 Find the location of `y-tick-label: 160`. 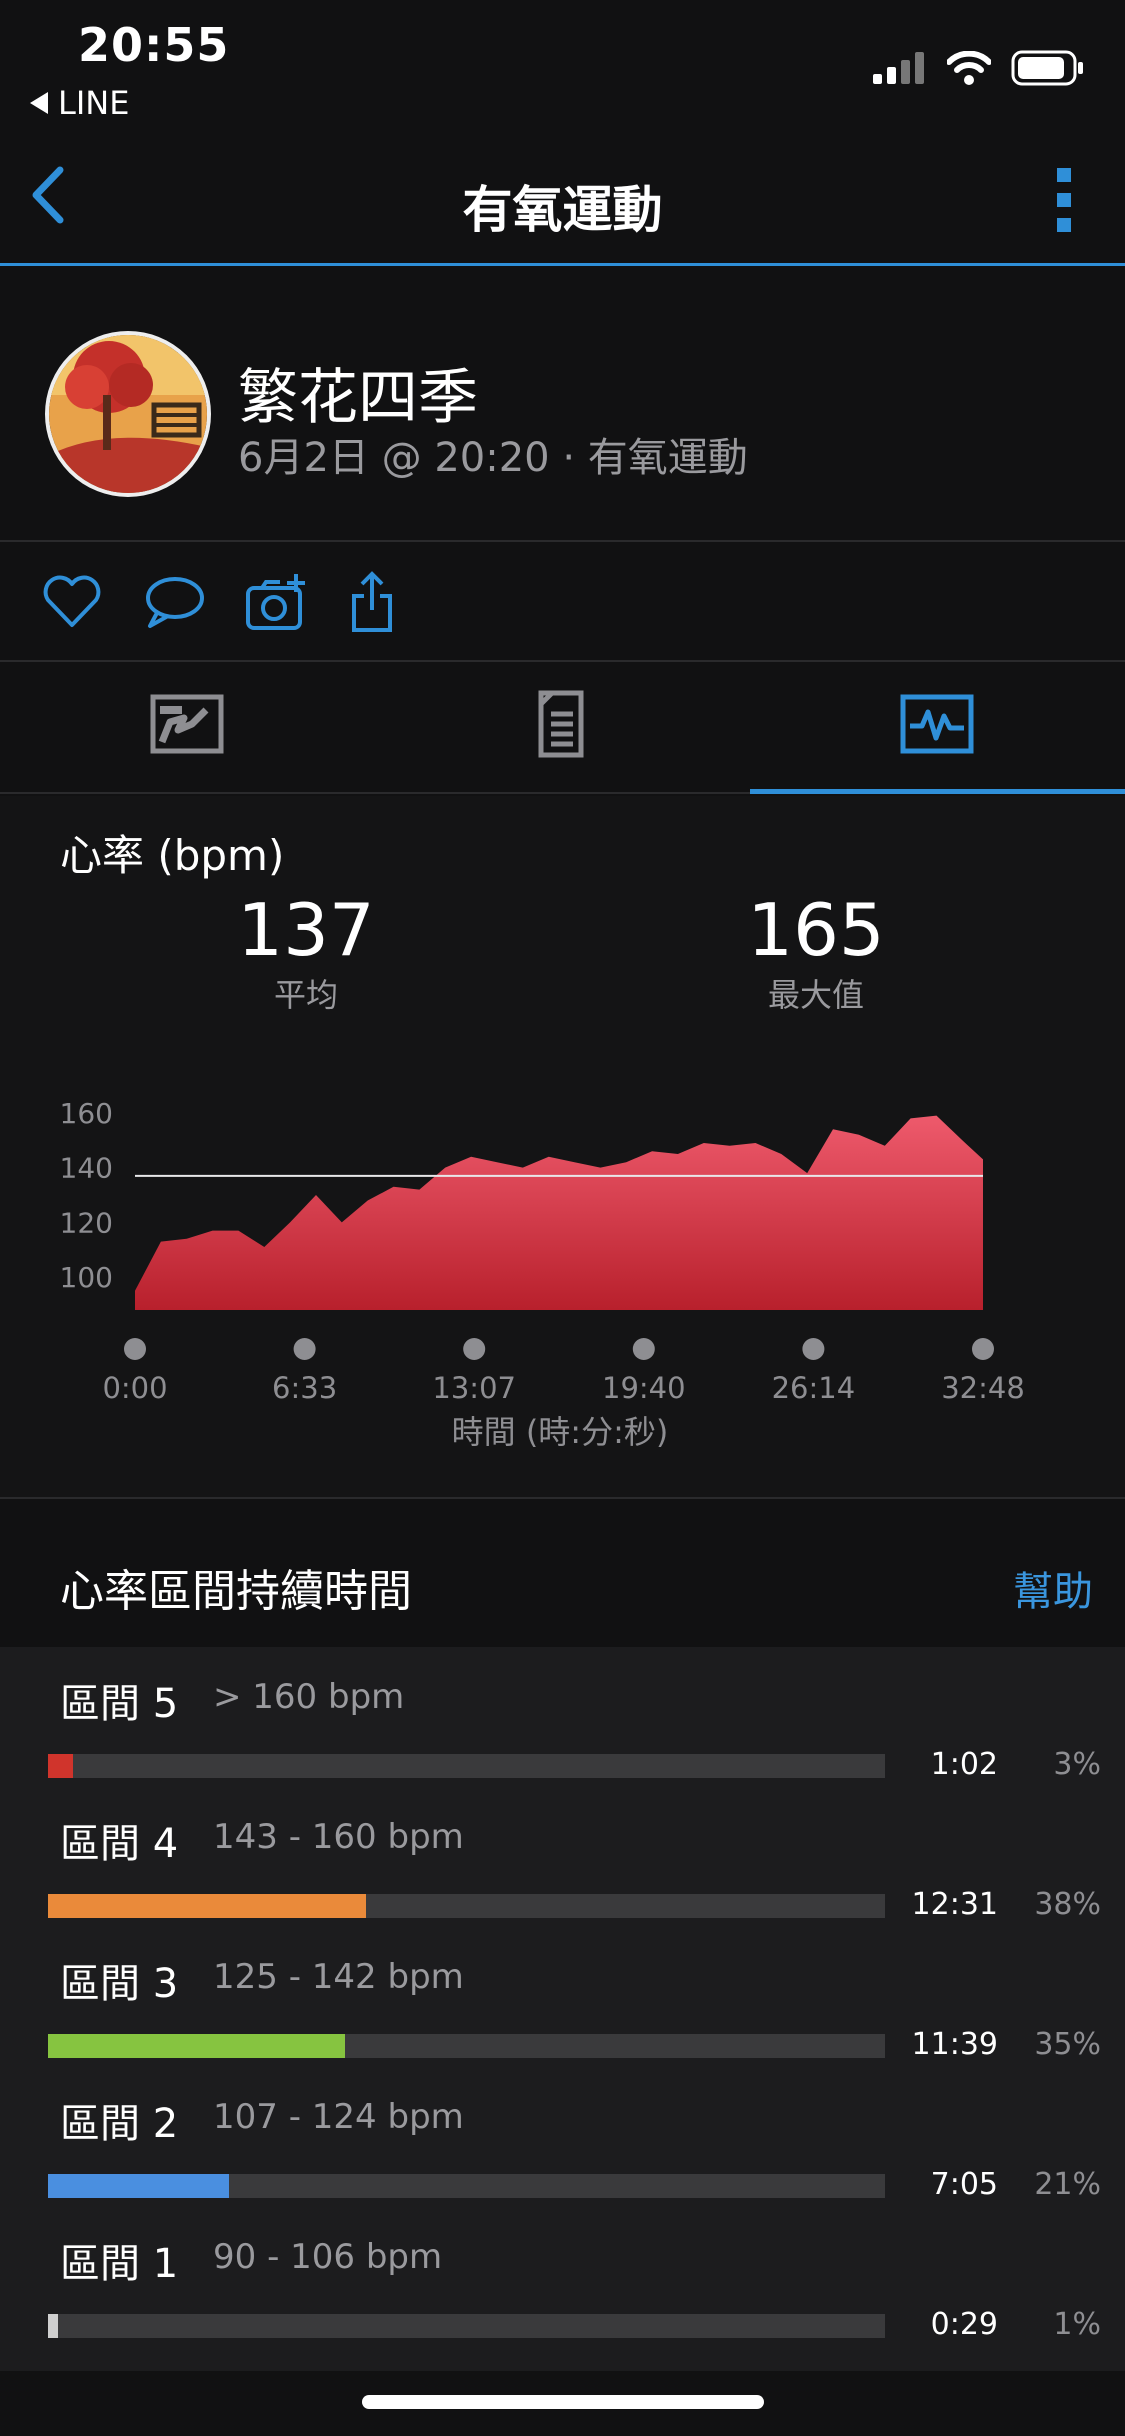

y-tick-label: 160 is located at coordinates (86, 1113).